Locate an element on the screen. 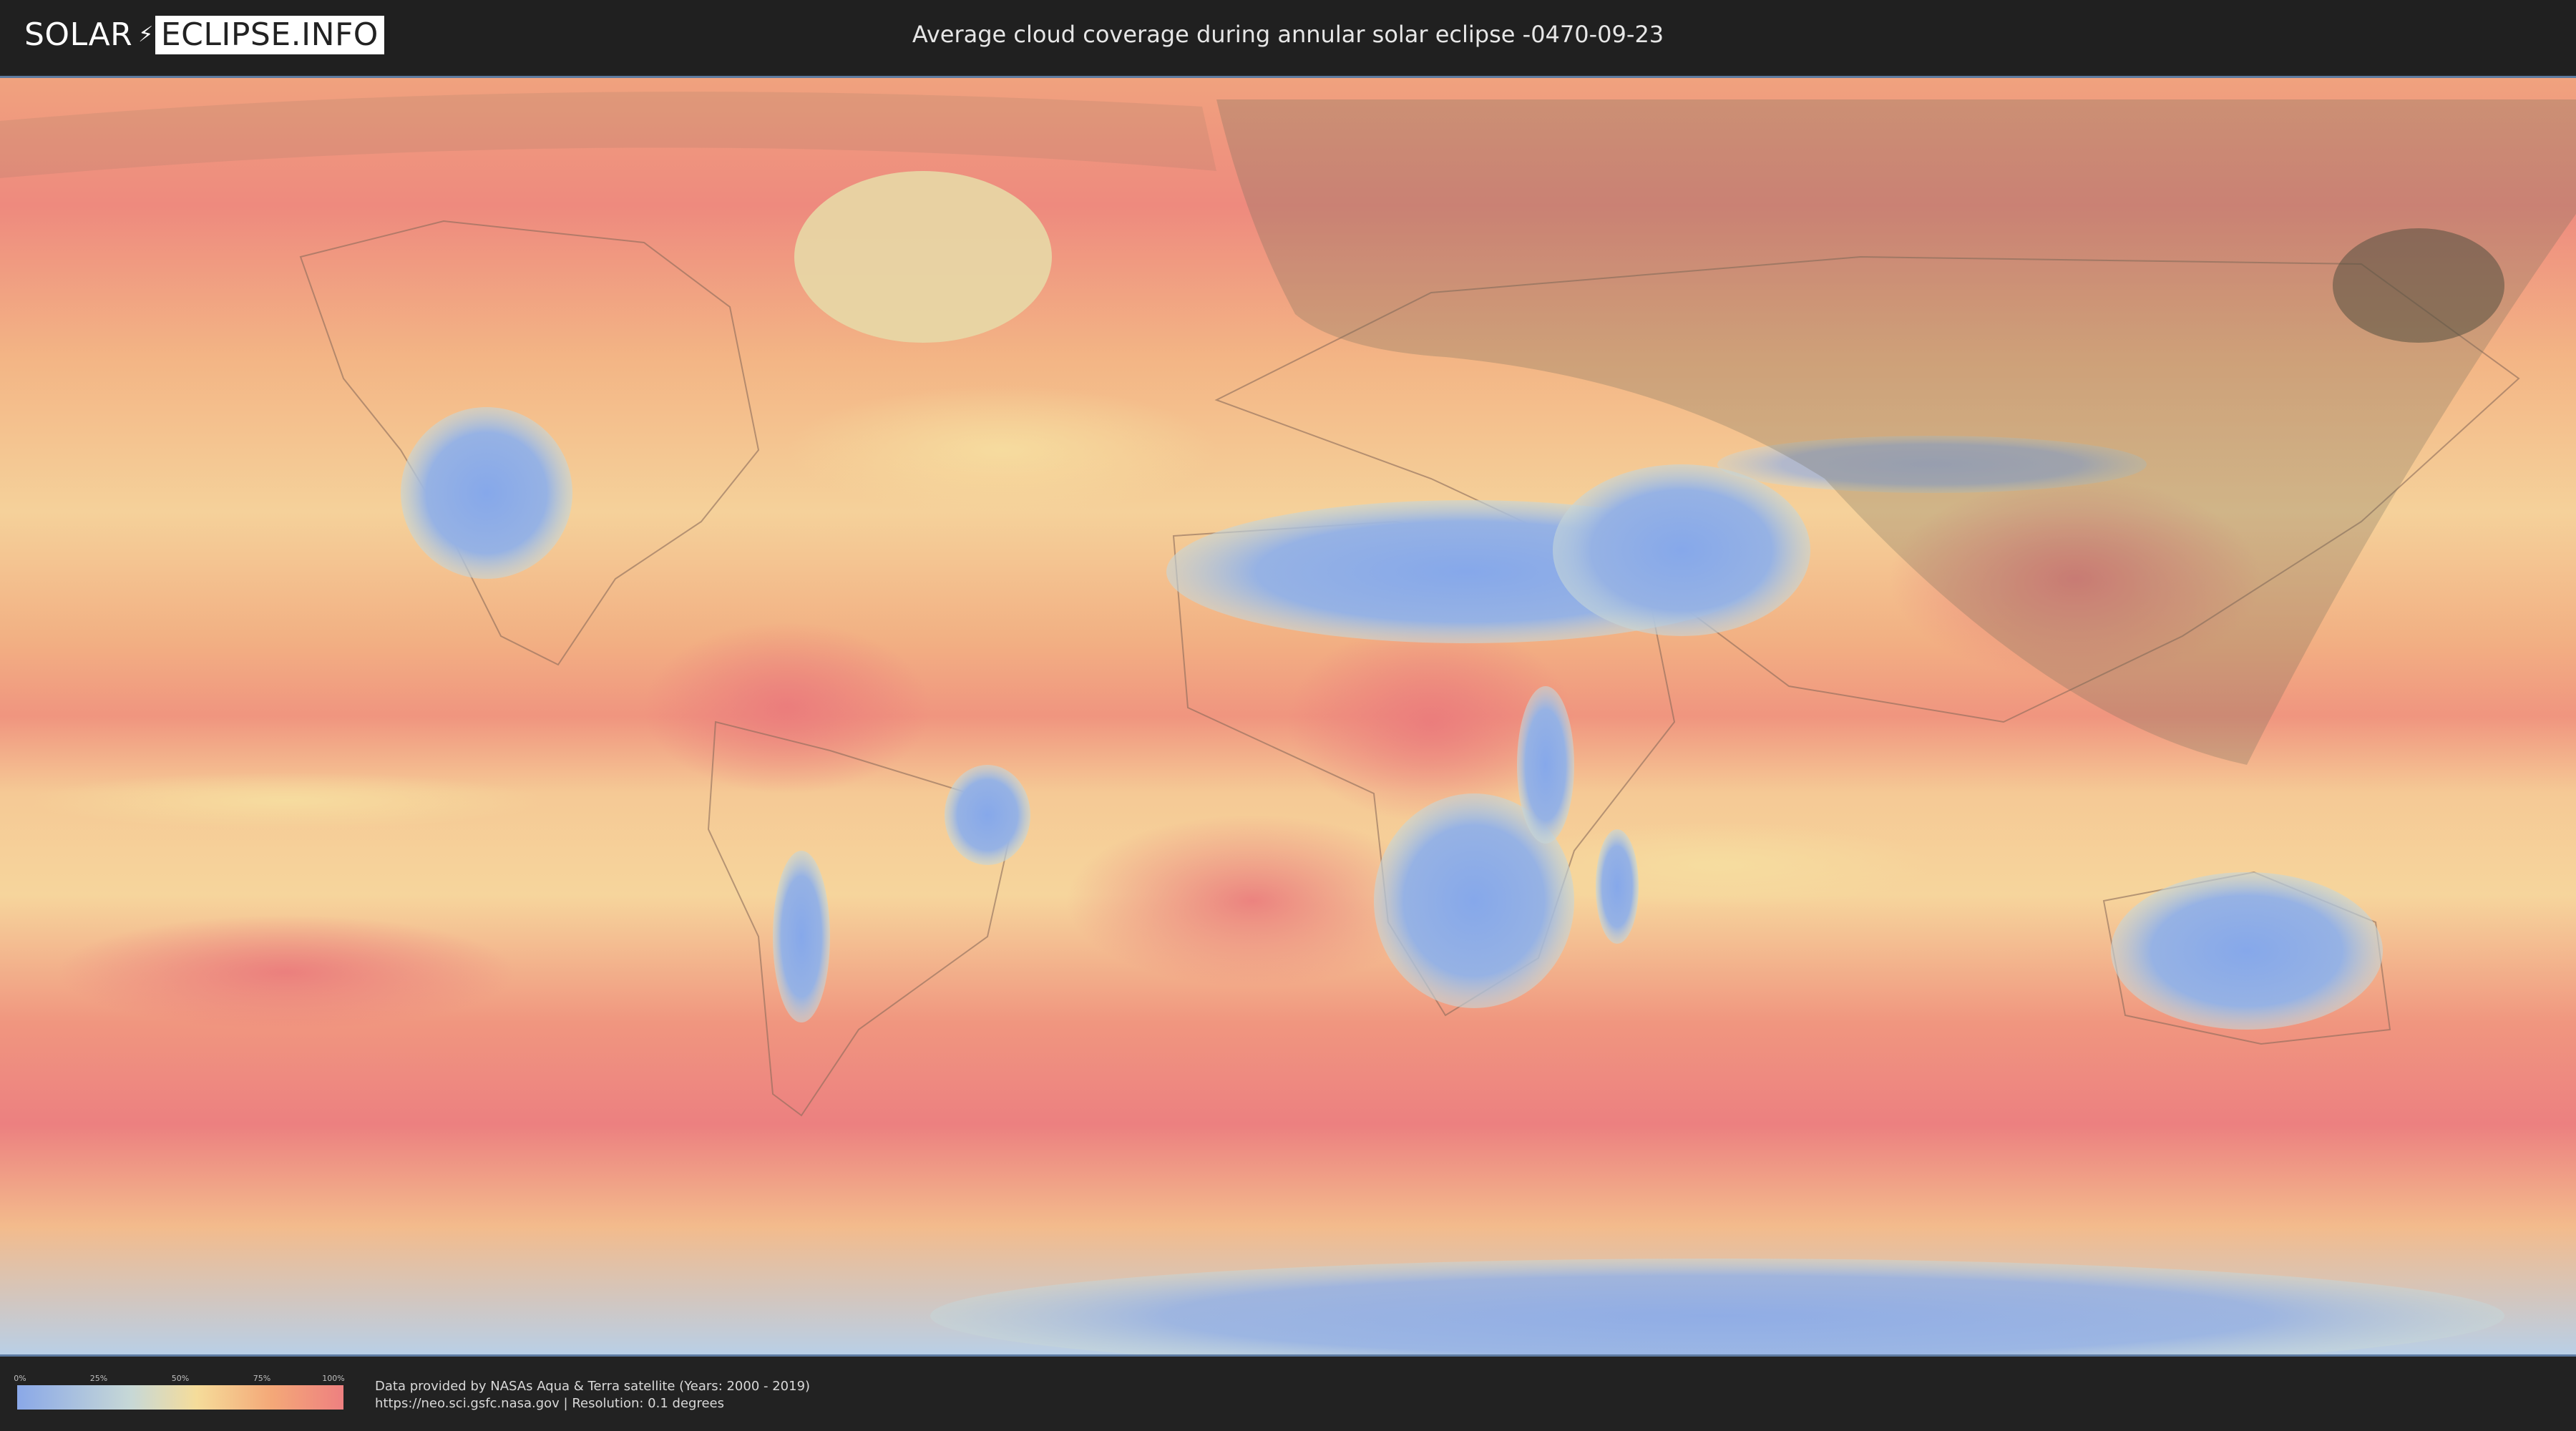  clear-region-madagascar is located at coordinates (1618, 886).